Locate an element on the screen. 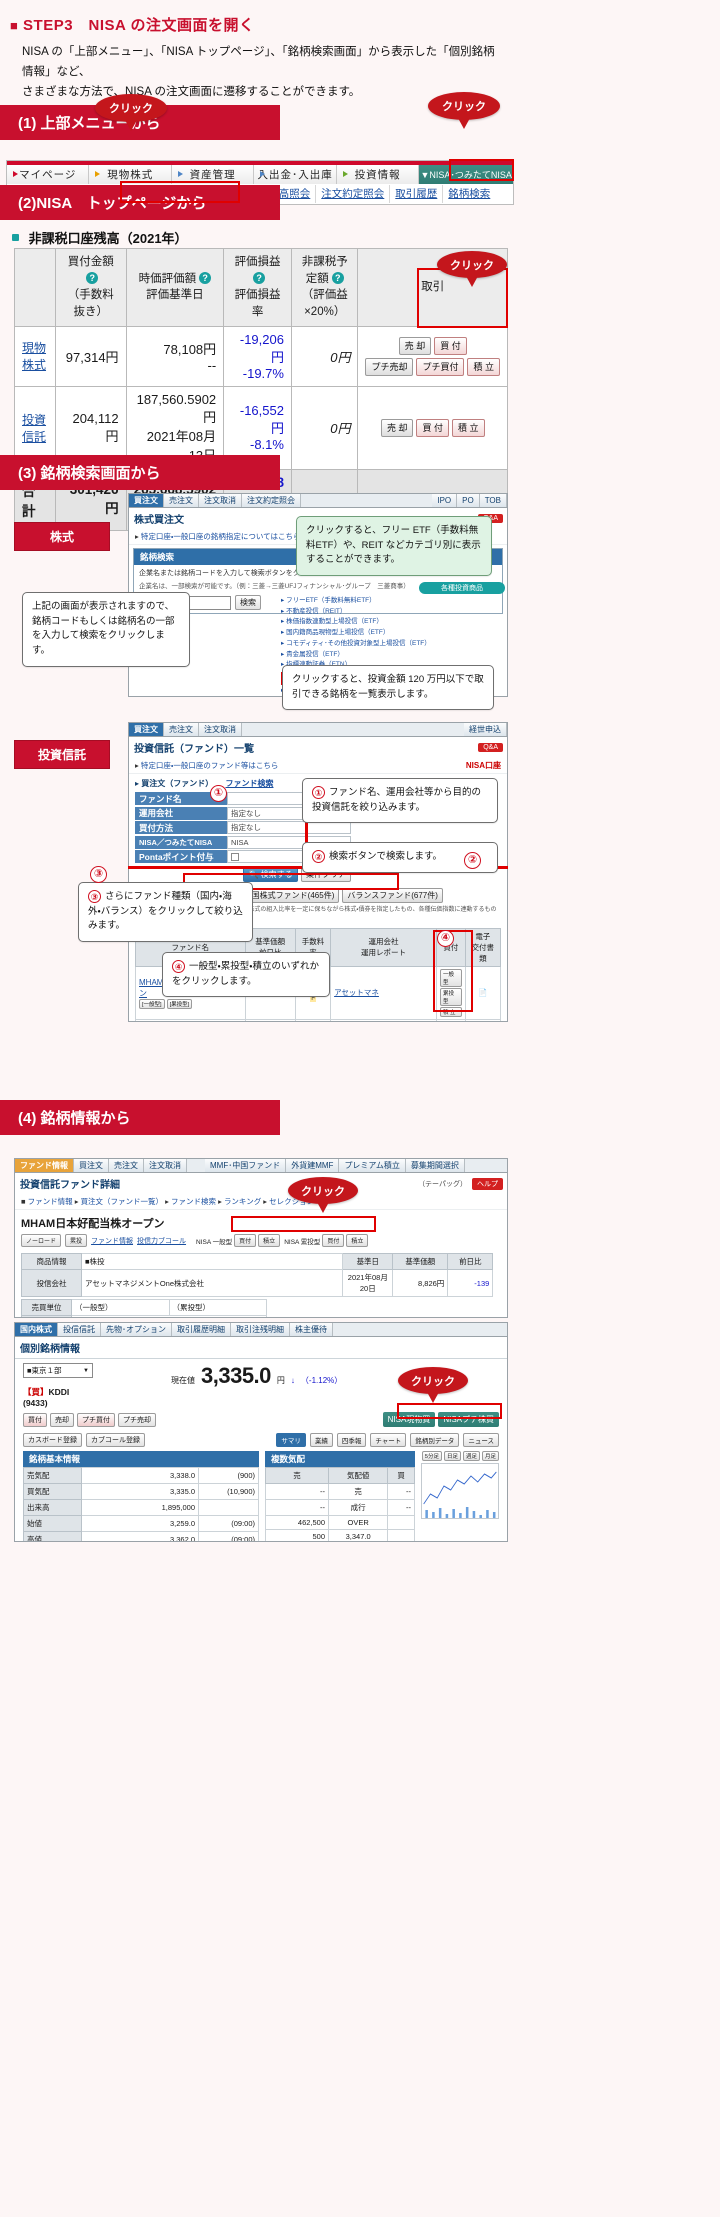 This screenshot has height=2217, width=720. category-item: ▸ コモディティ･その他投資対象型上場投信（ETF） is located at coordinates (393, 644).